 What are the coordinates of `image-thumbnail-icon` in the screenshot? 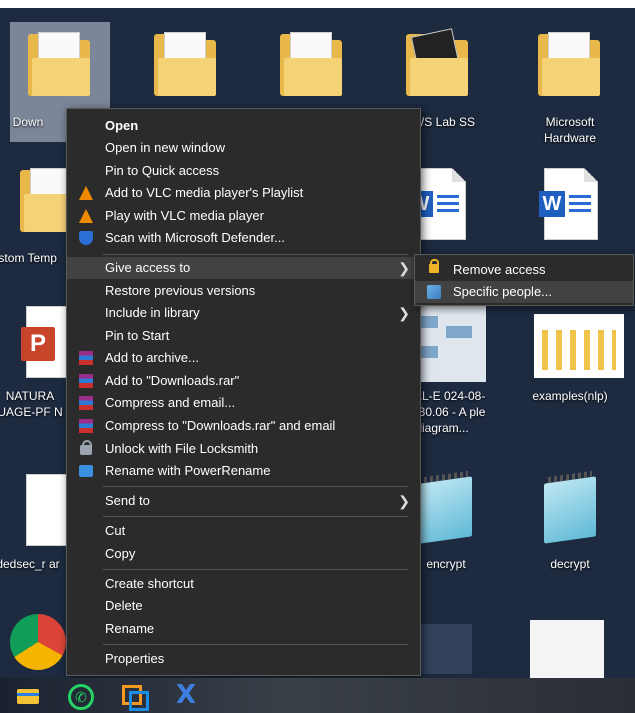 It's located at (579, 342).